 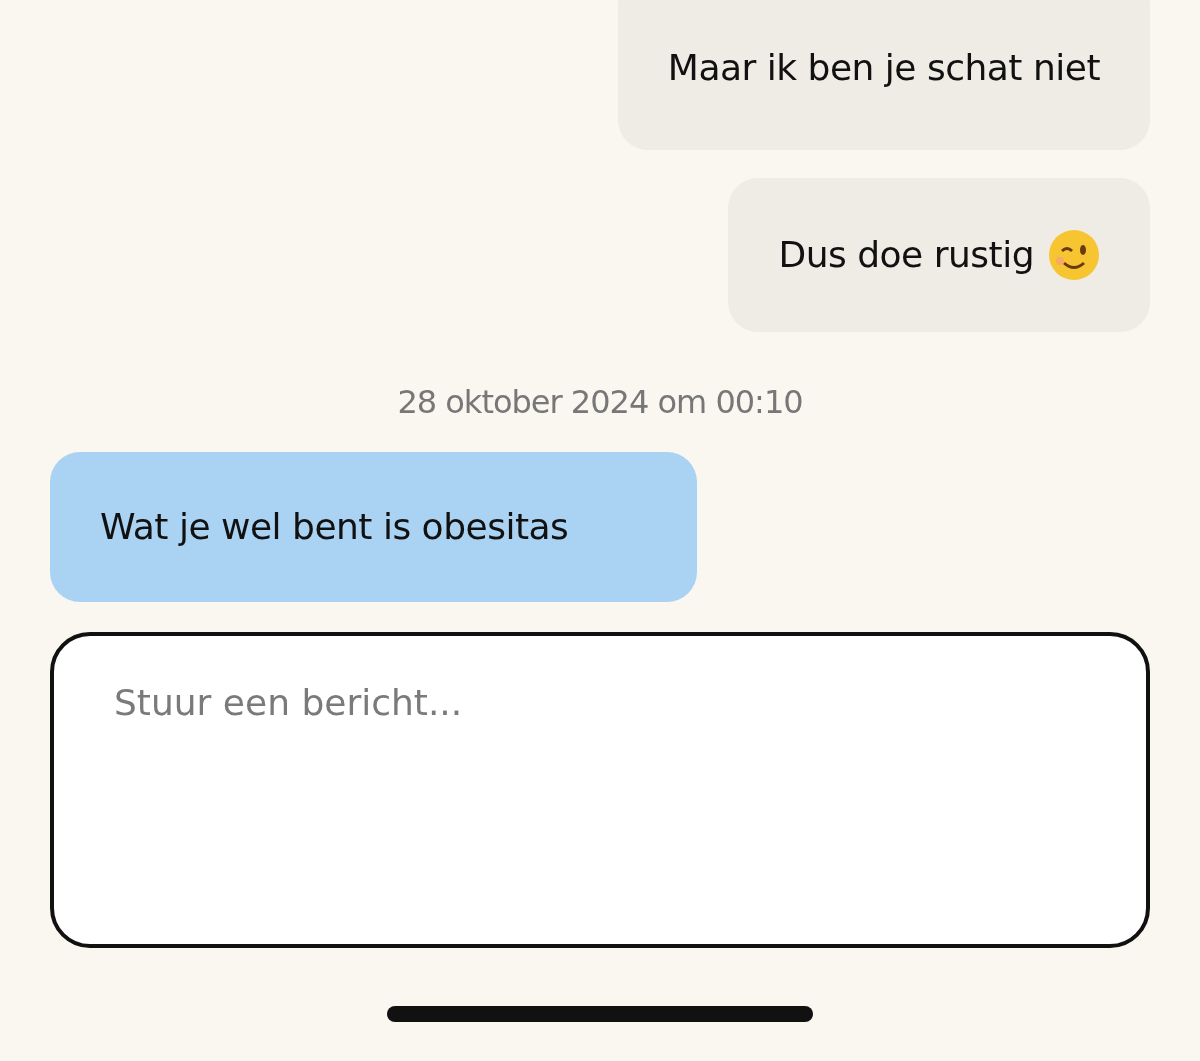 I want to click on home-indicator, so click(x=600, y=1014).